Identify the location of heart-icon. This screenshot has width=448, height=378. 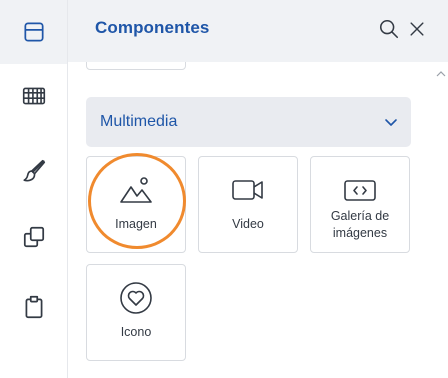
(136, 298).